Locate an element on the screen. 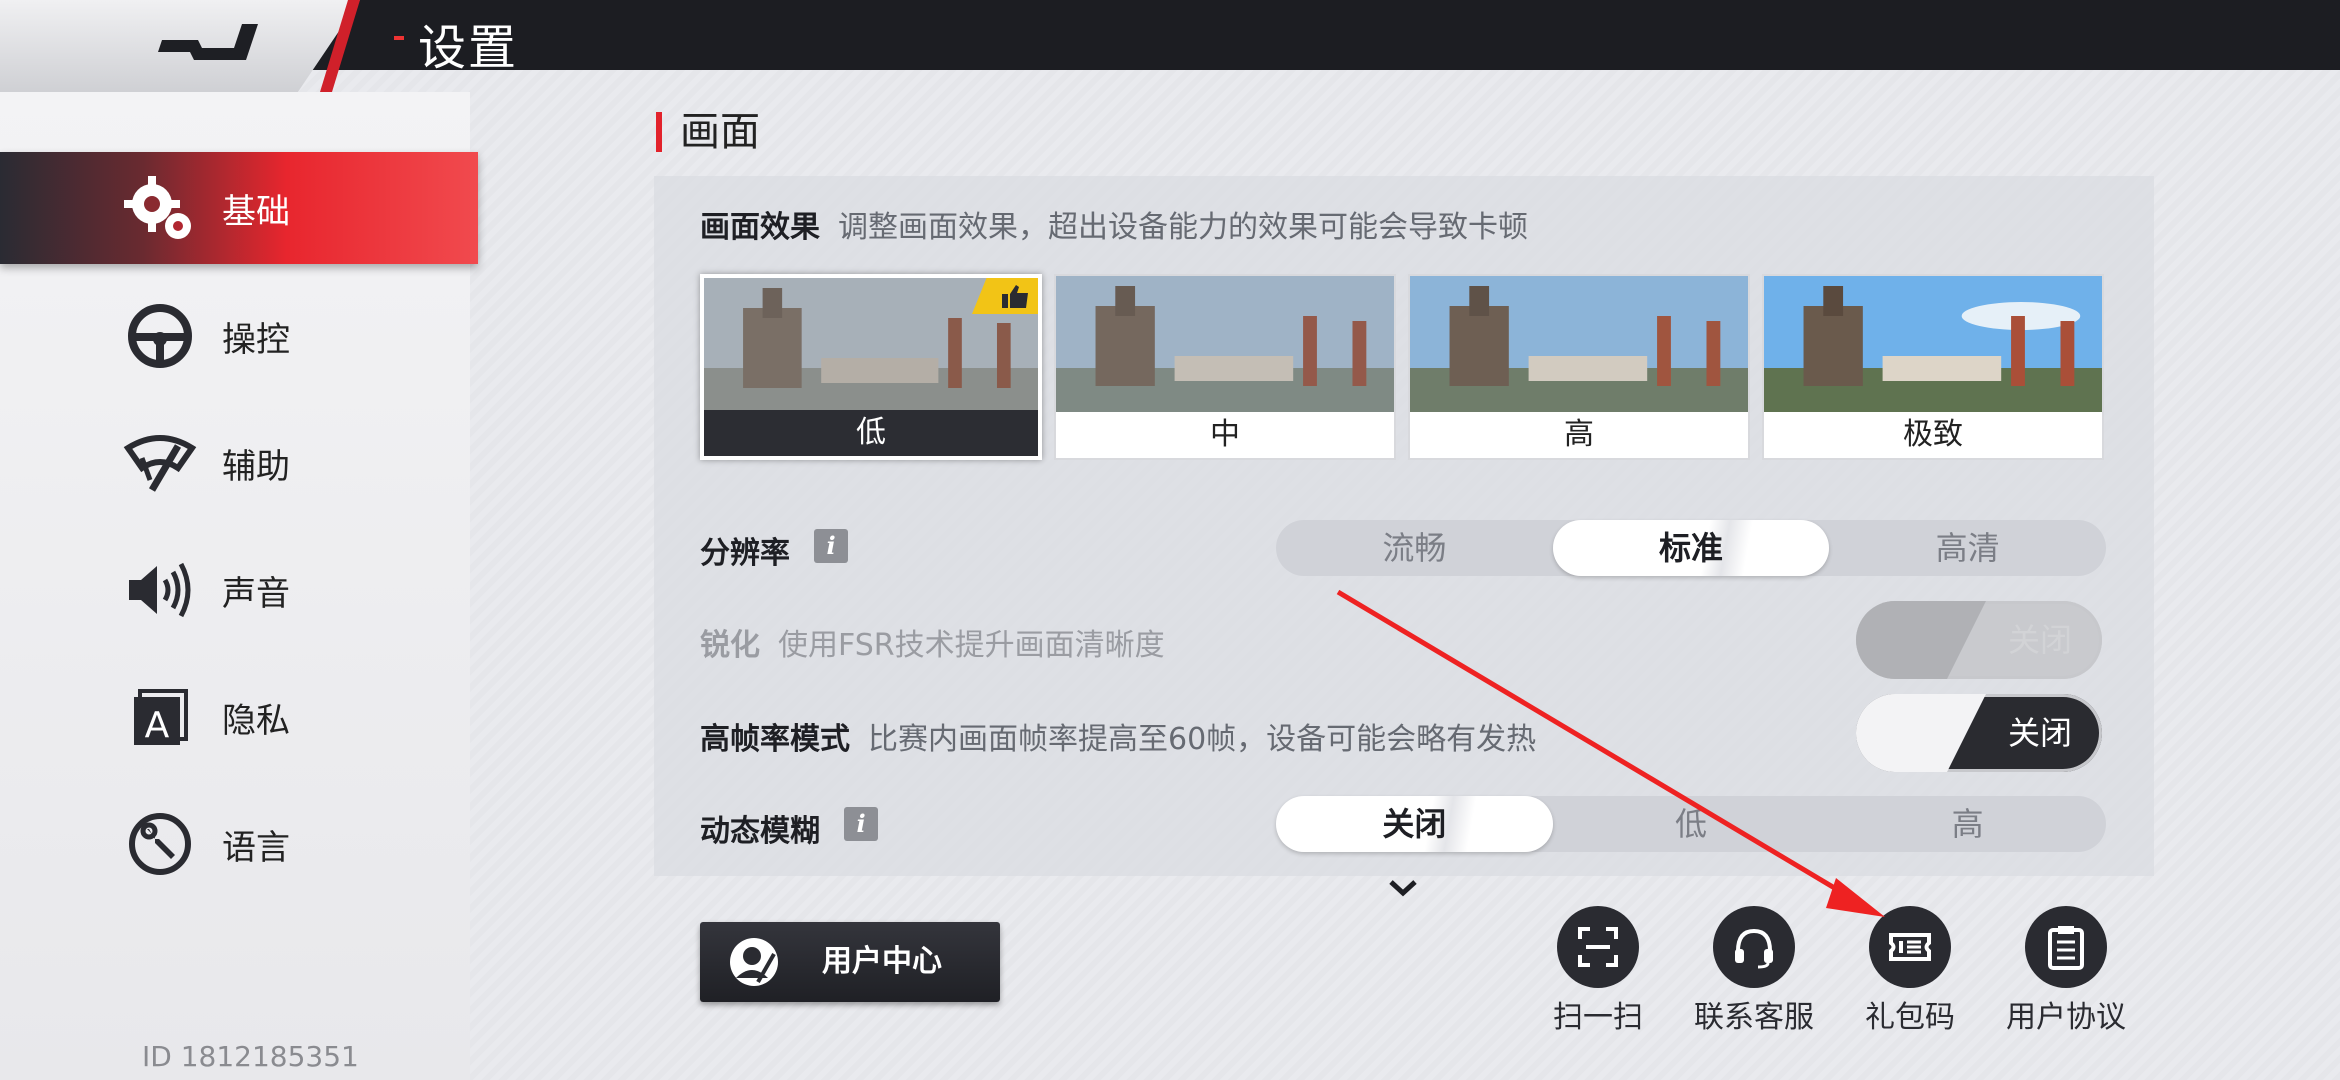 The height and width of the screenshot is (1080, 2340). graphics-effect-label: 画面效果 is located at coordinates (760, 227).